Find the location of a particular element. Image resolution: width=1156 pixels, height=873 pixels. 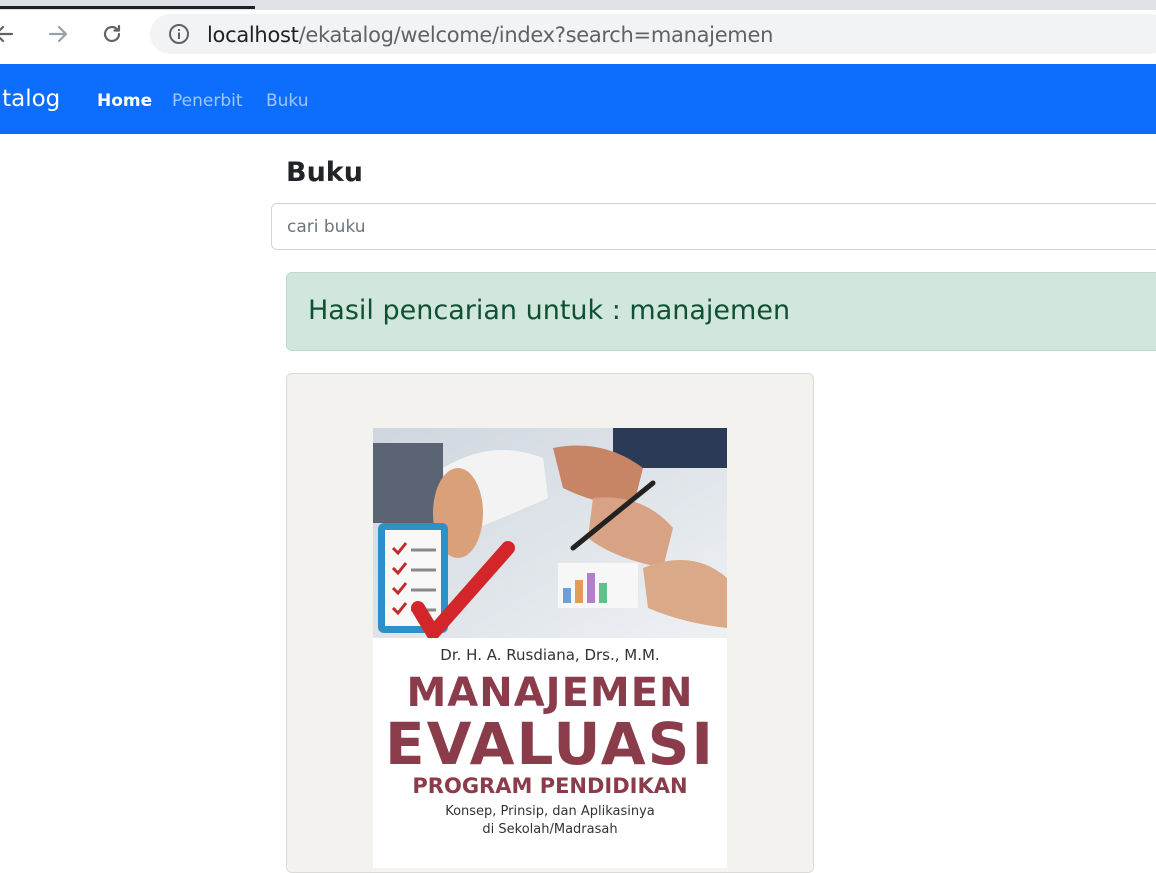

search-result-text: Hasil pencarian untuk : manajemen is located at coordinates (549, 310).